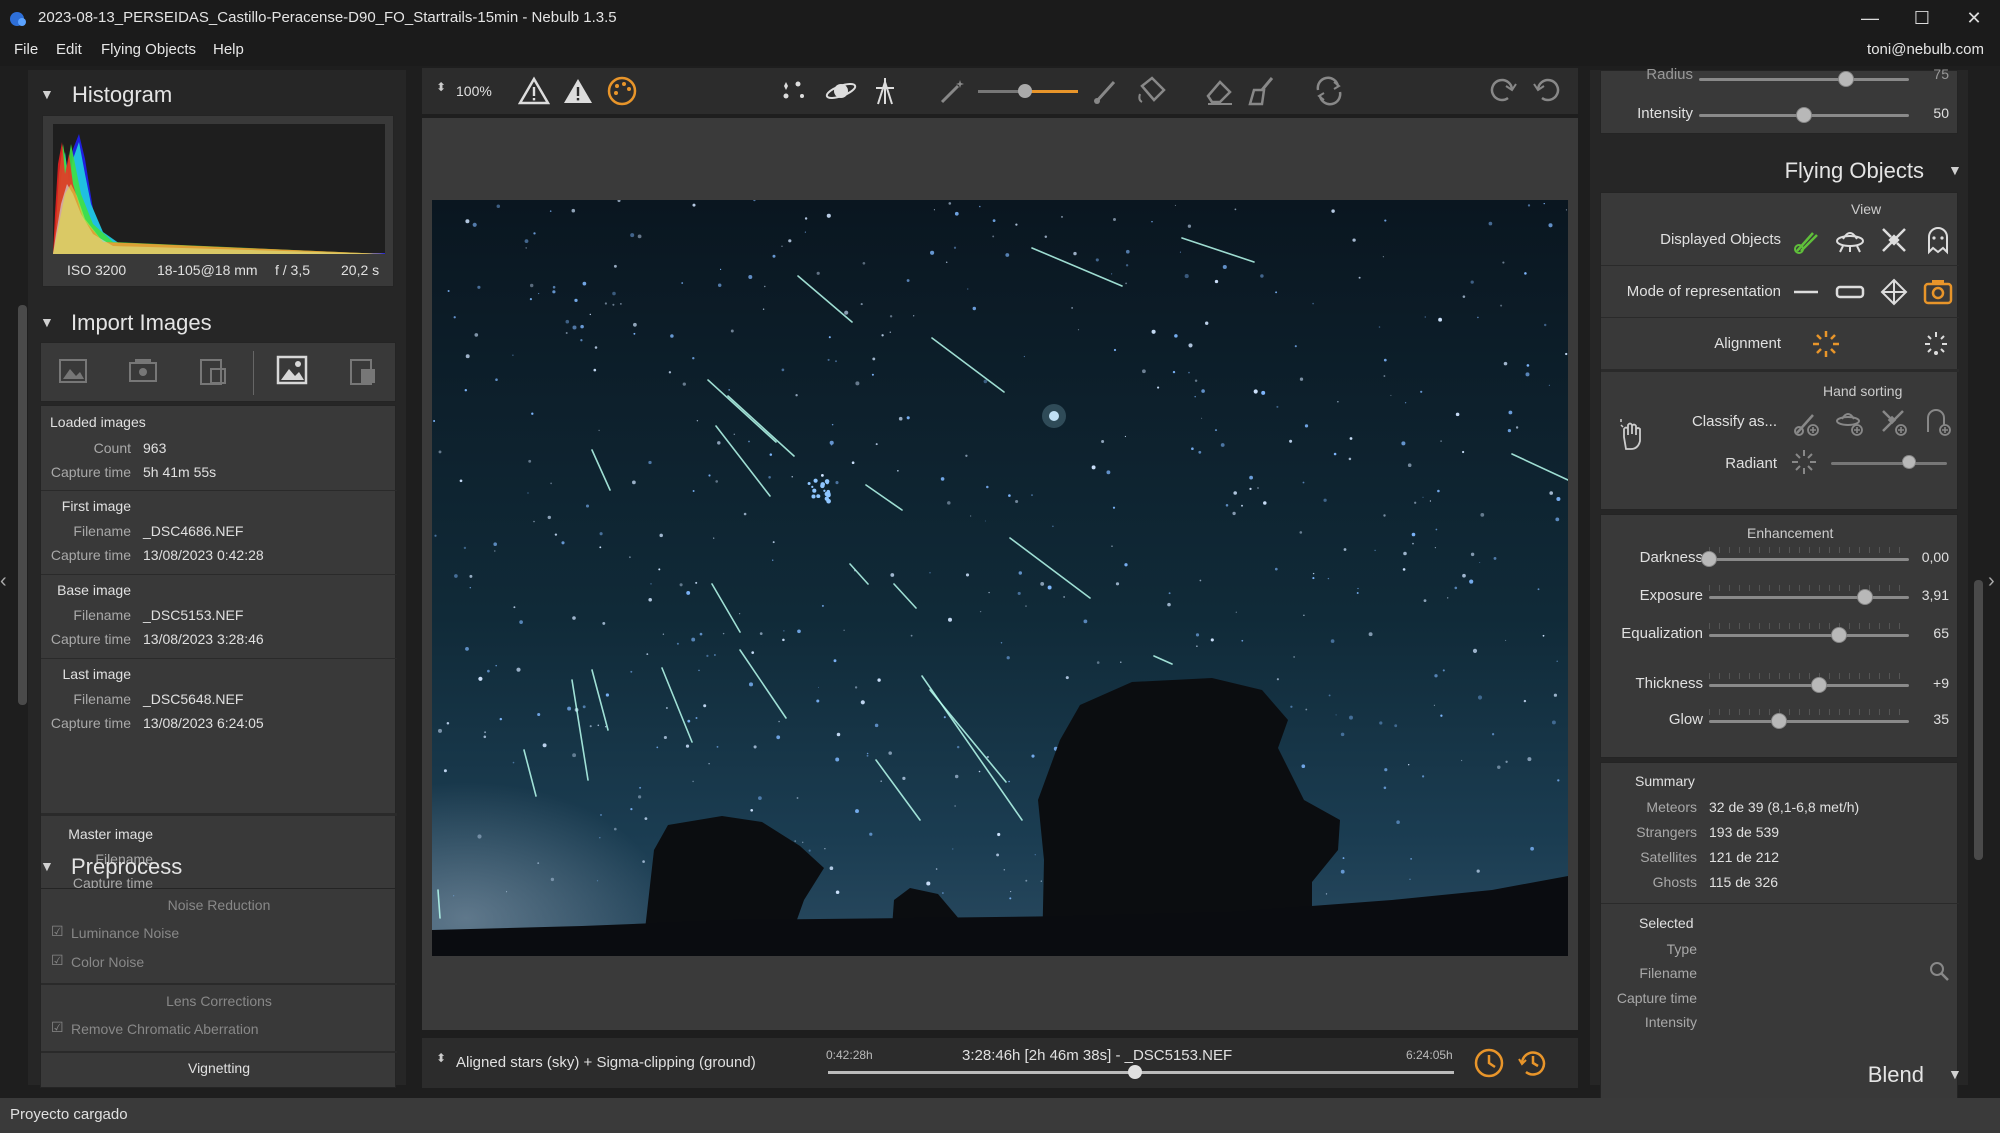  I want to click on box-mode-icon, so click(1850, 292).